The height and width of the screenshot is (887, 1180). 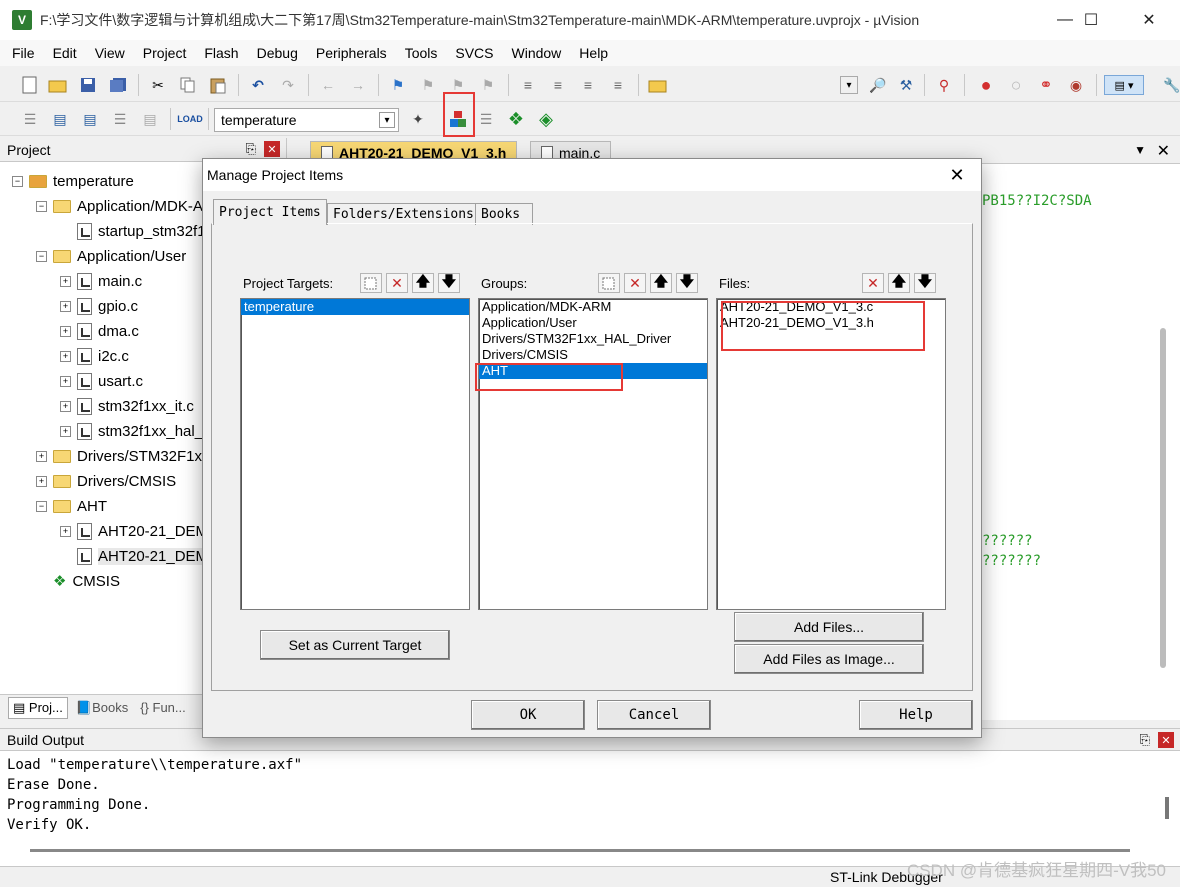 I want to click on rebuild-icon: ▤, so click(x=90, y=119).